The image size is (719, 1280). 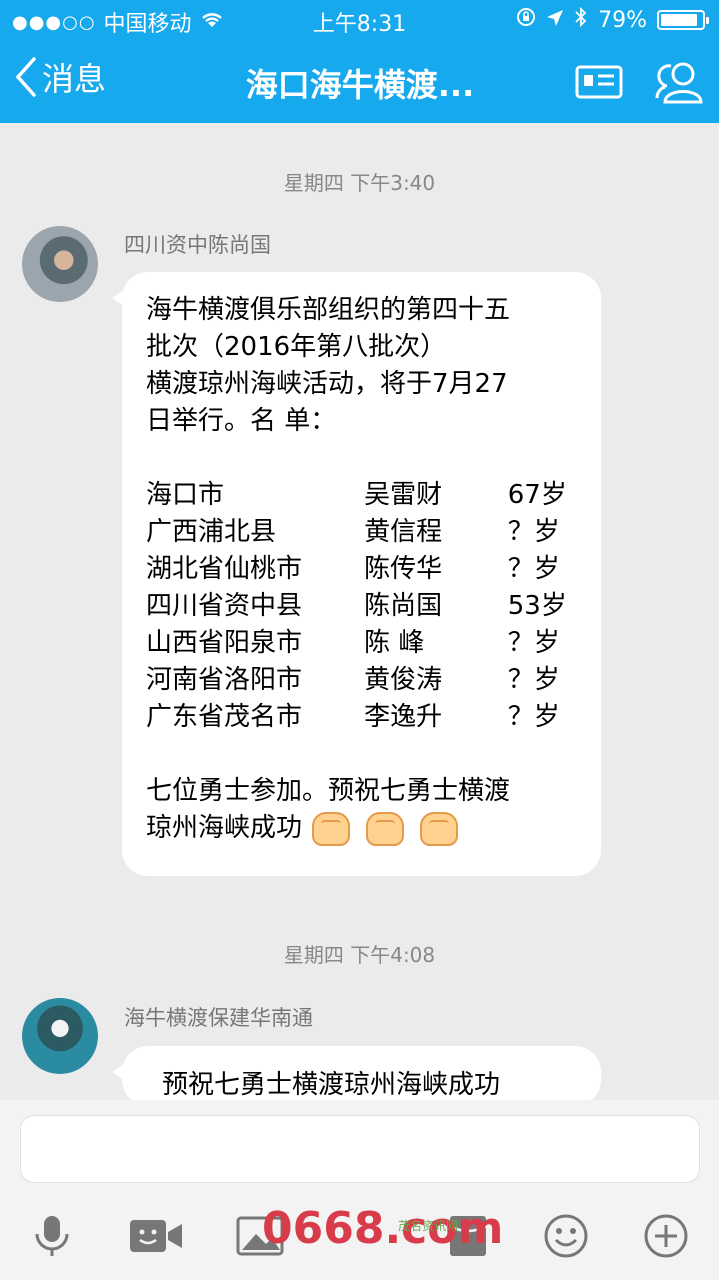 I want to click on roster-row: 河南省洛阳市 黄俊涛 ？岁, so click(x=361, y=680).